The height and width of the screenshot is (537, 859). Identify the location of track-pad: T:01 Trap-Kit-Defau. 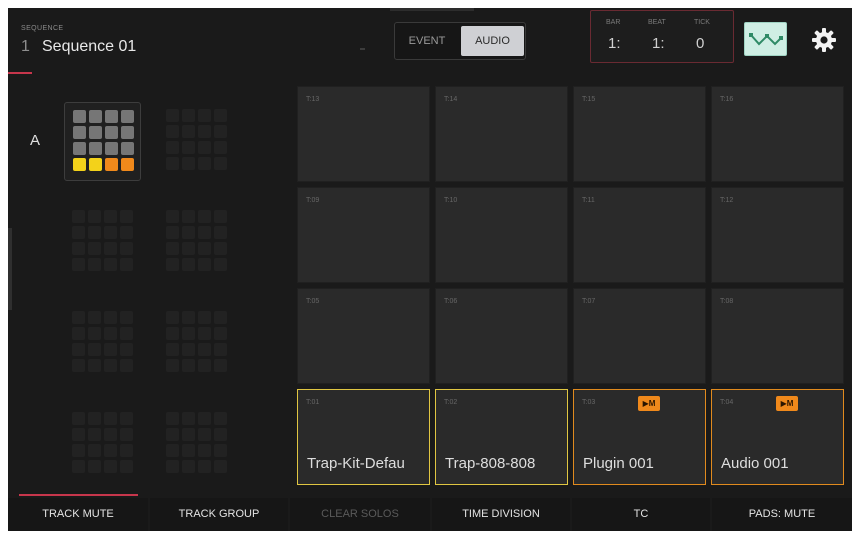
(363, 437).